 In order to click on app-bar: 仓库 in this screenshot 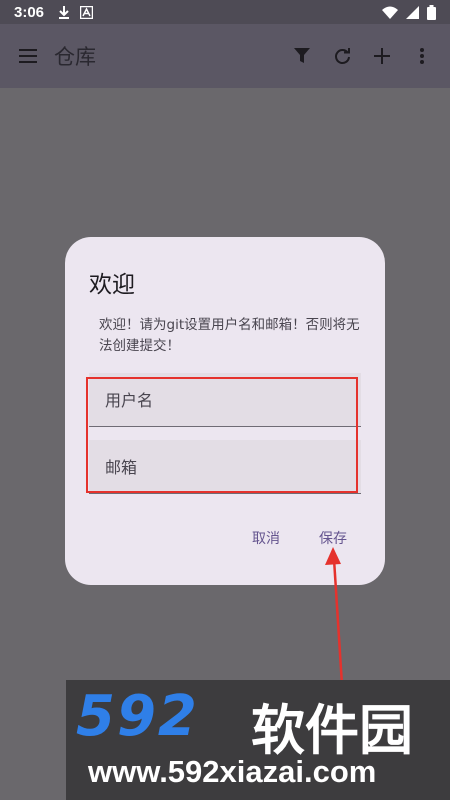, I will do `click(225, 56)`.